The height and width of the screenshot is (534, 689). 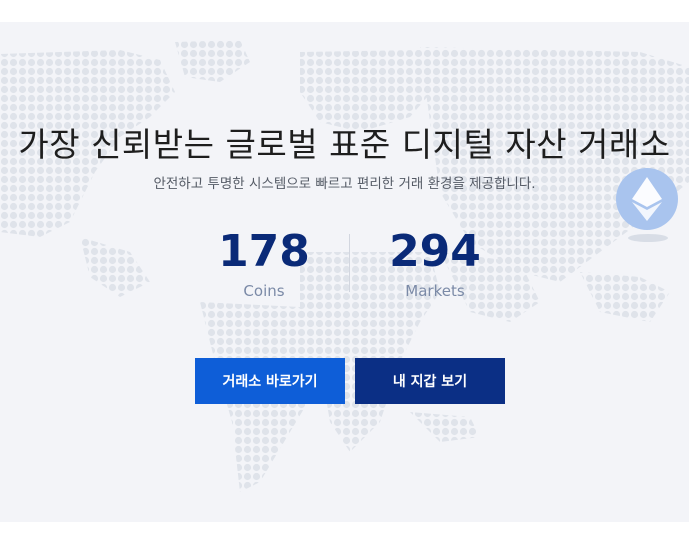 I want to click on stat-coins-value: 178, so click(x=264, y=251).